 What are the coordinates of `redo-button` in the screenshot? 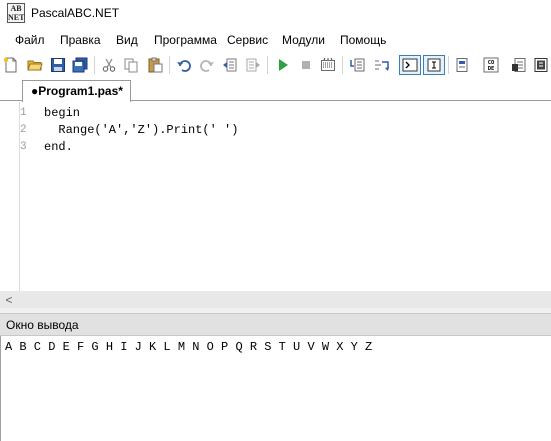 It's located at (207, 65).